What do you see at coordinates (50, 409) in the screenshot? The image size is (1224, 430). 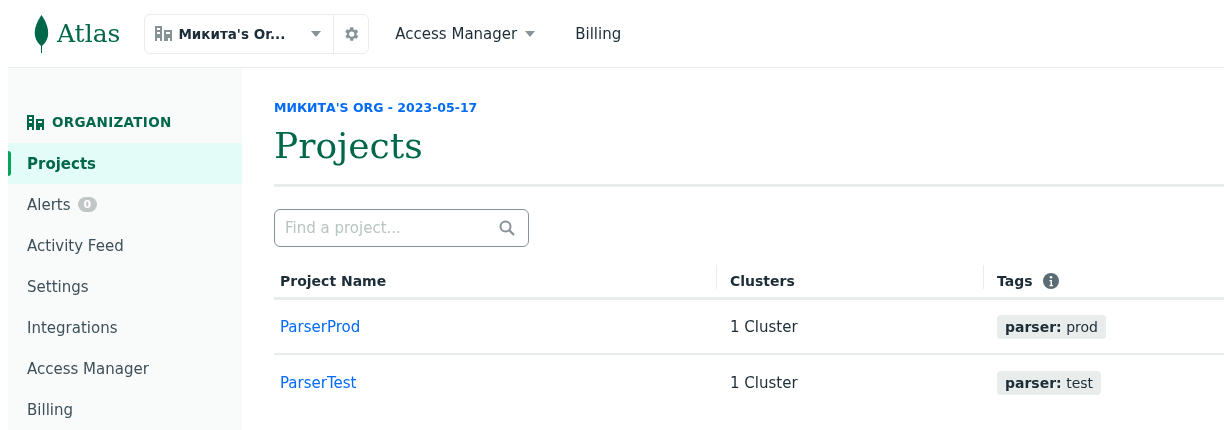 I see `sidebar-link: Billing` at bounding box center [50, 409].